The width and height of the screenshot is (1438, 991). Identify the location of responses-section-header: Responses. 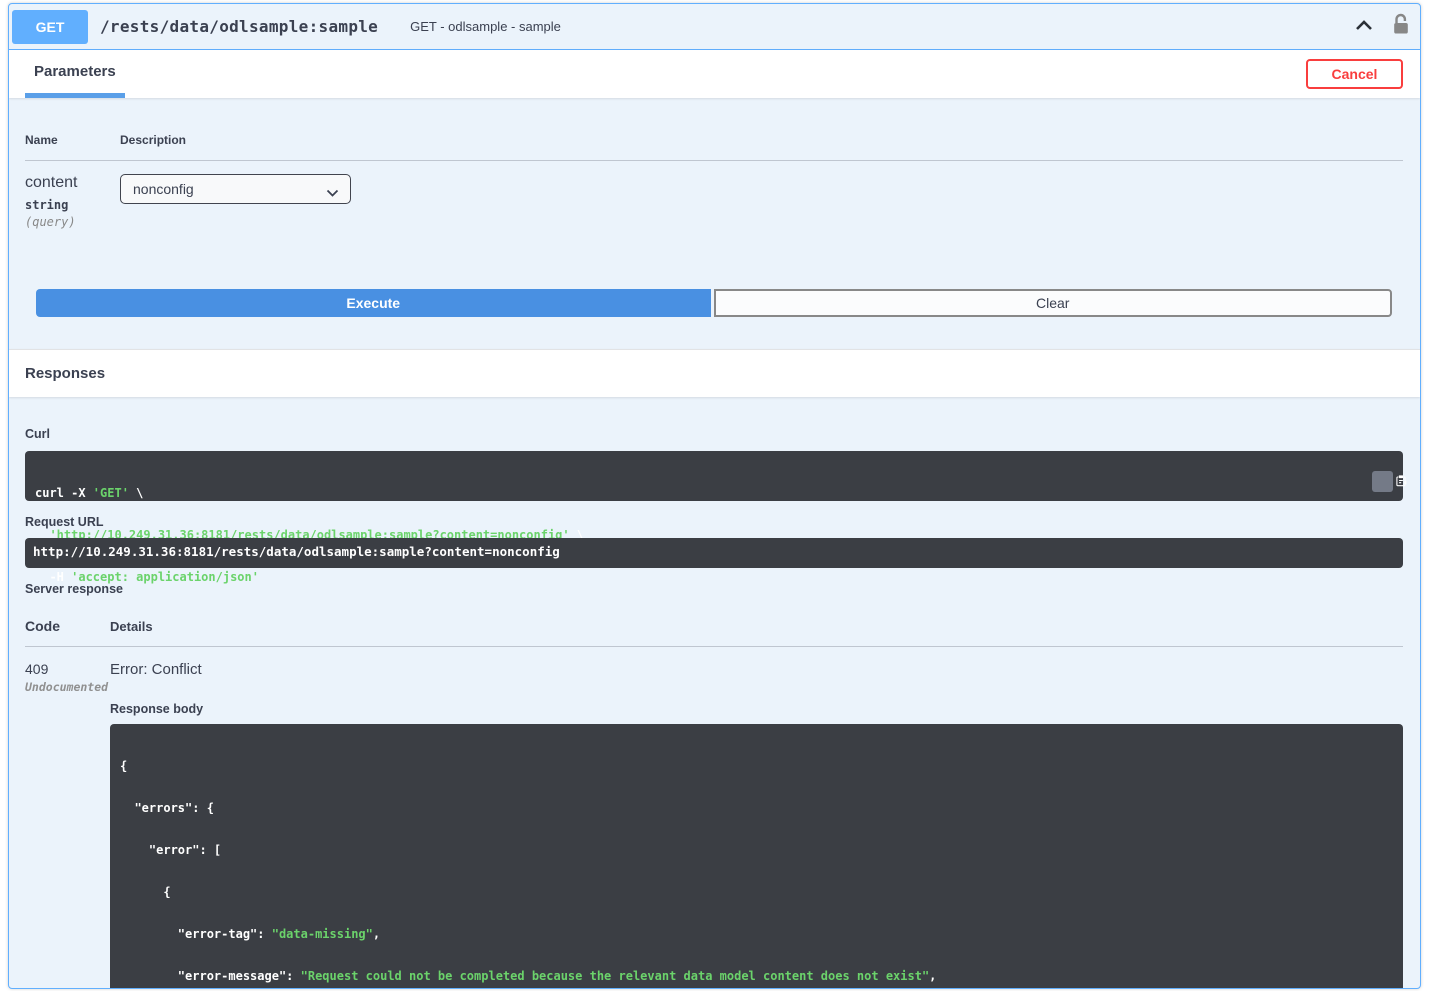
(714, 373).